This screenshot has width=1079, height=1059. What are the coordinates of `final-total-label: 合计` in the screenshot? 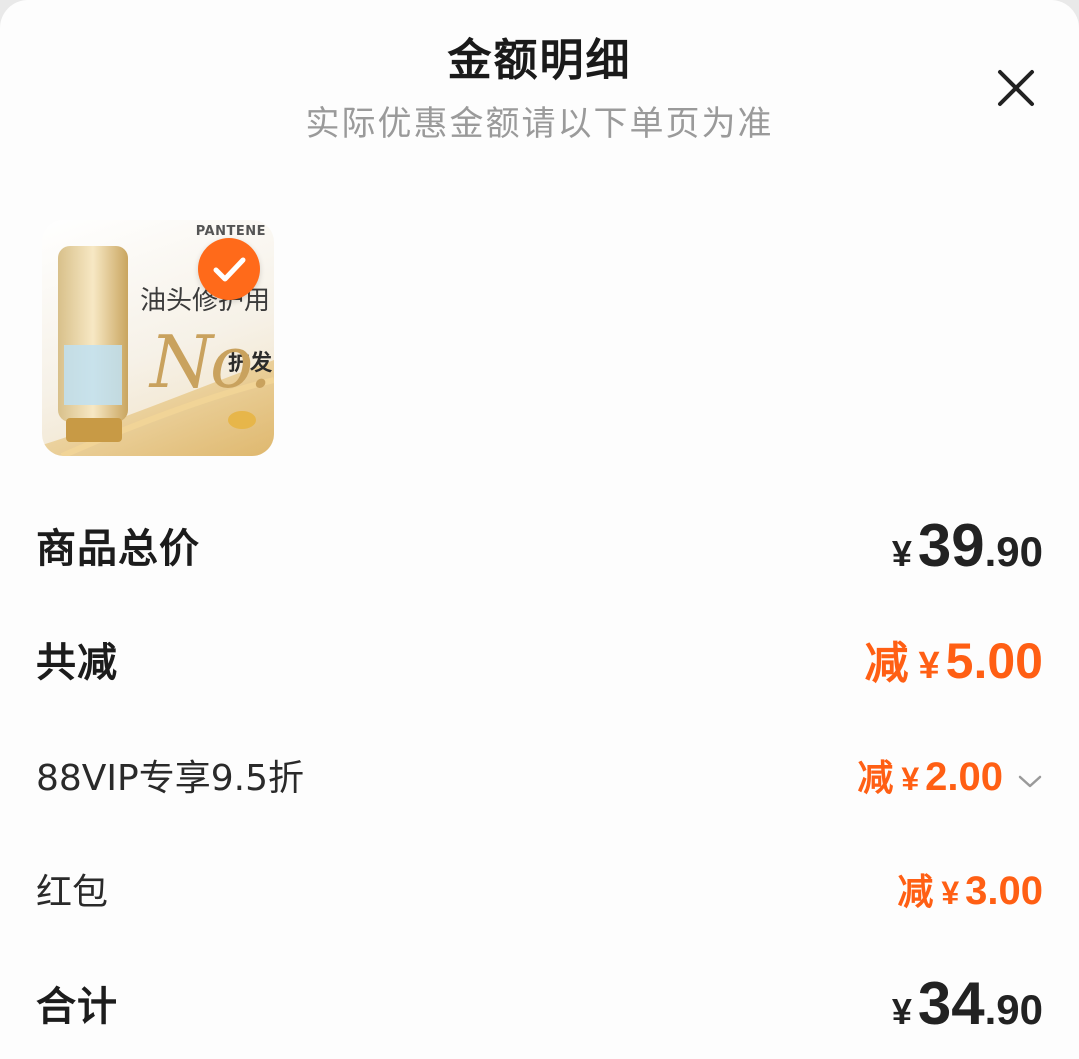 It's located at (77, 1007).